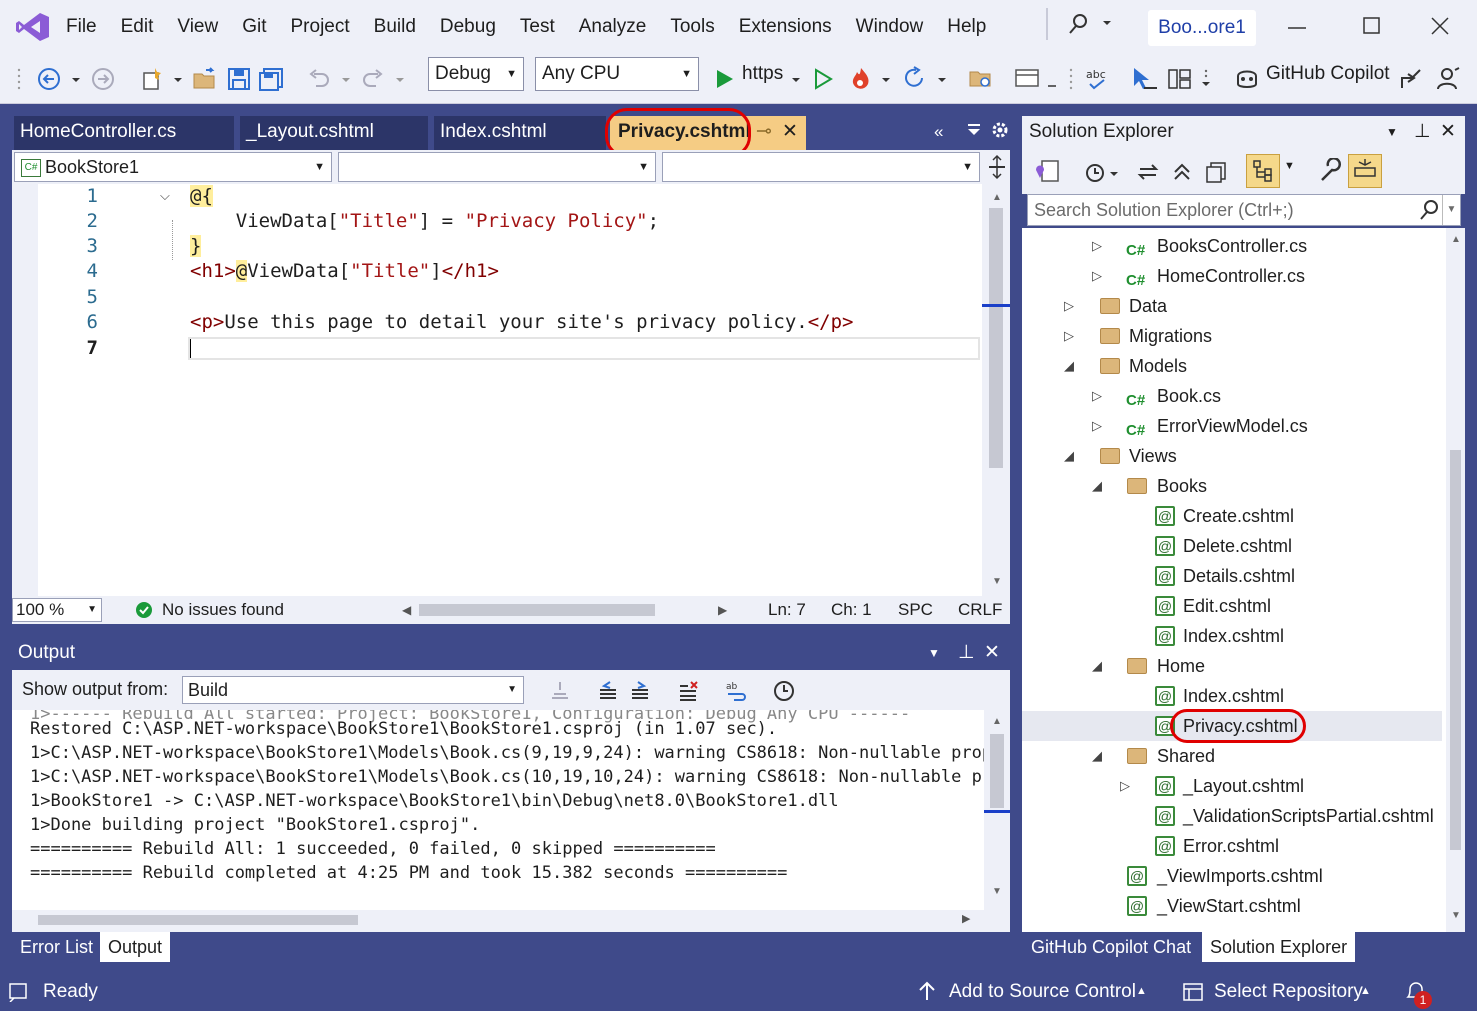  Describe the element at coordinates (934, 653) in the screenshot. I see `panel-options-icon: ▼` at that location.